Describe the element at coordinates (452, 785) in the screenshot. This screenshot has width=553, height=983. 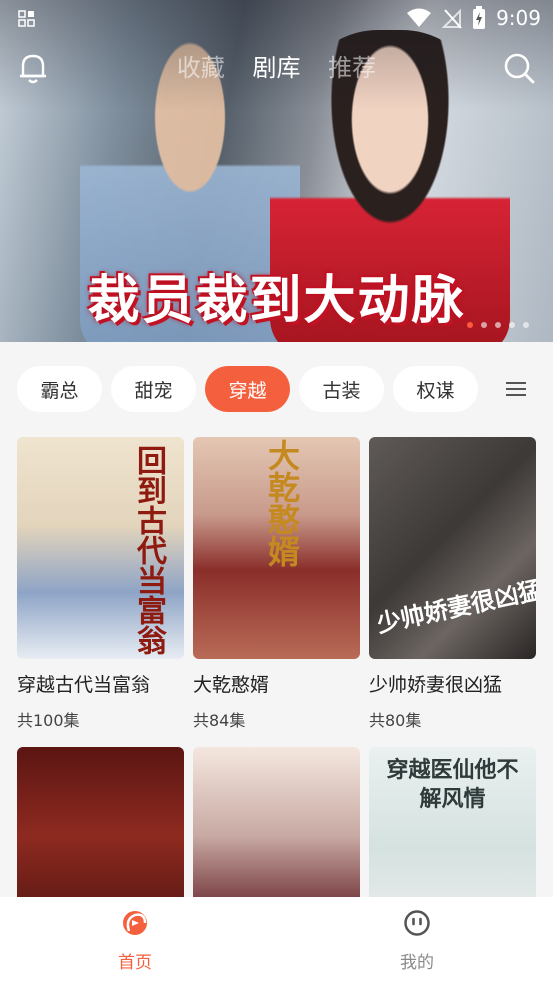
I see `poster-title-text: 穿越医仙他不解风情` at that location.